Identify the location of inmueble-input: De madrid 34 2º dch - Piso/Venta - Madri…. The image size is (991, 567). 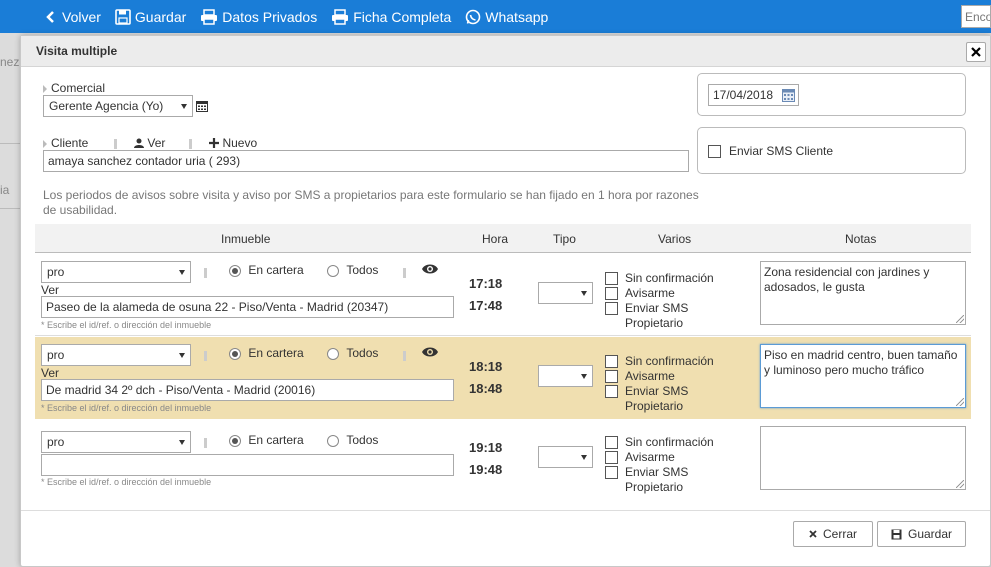
(247, 390).